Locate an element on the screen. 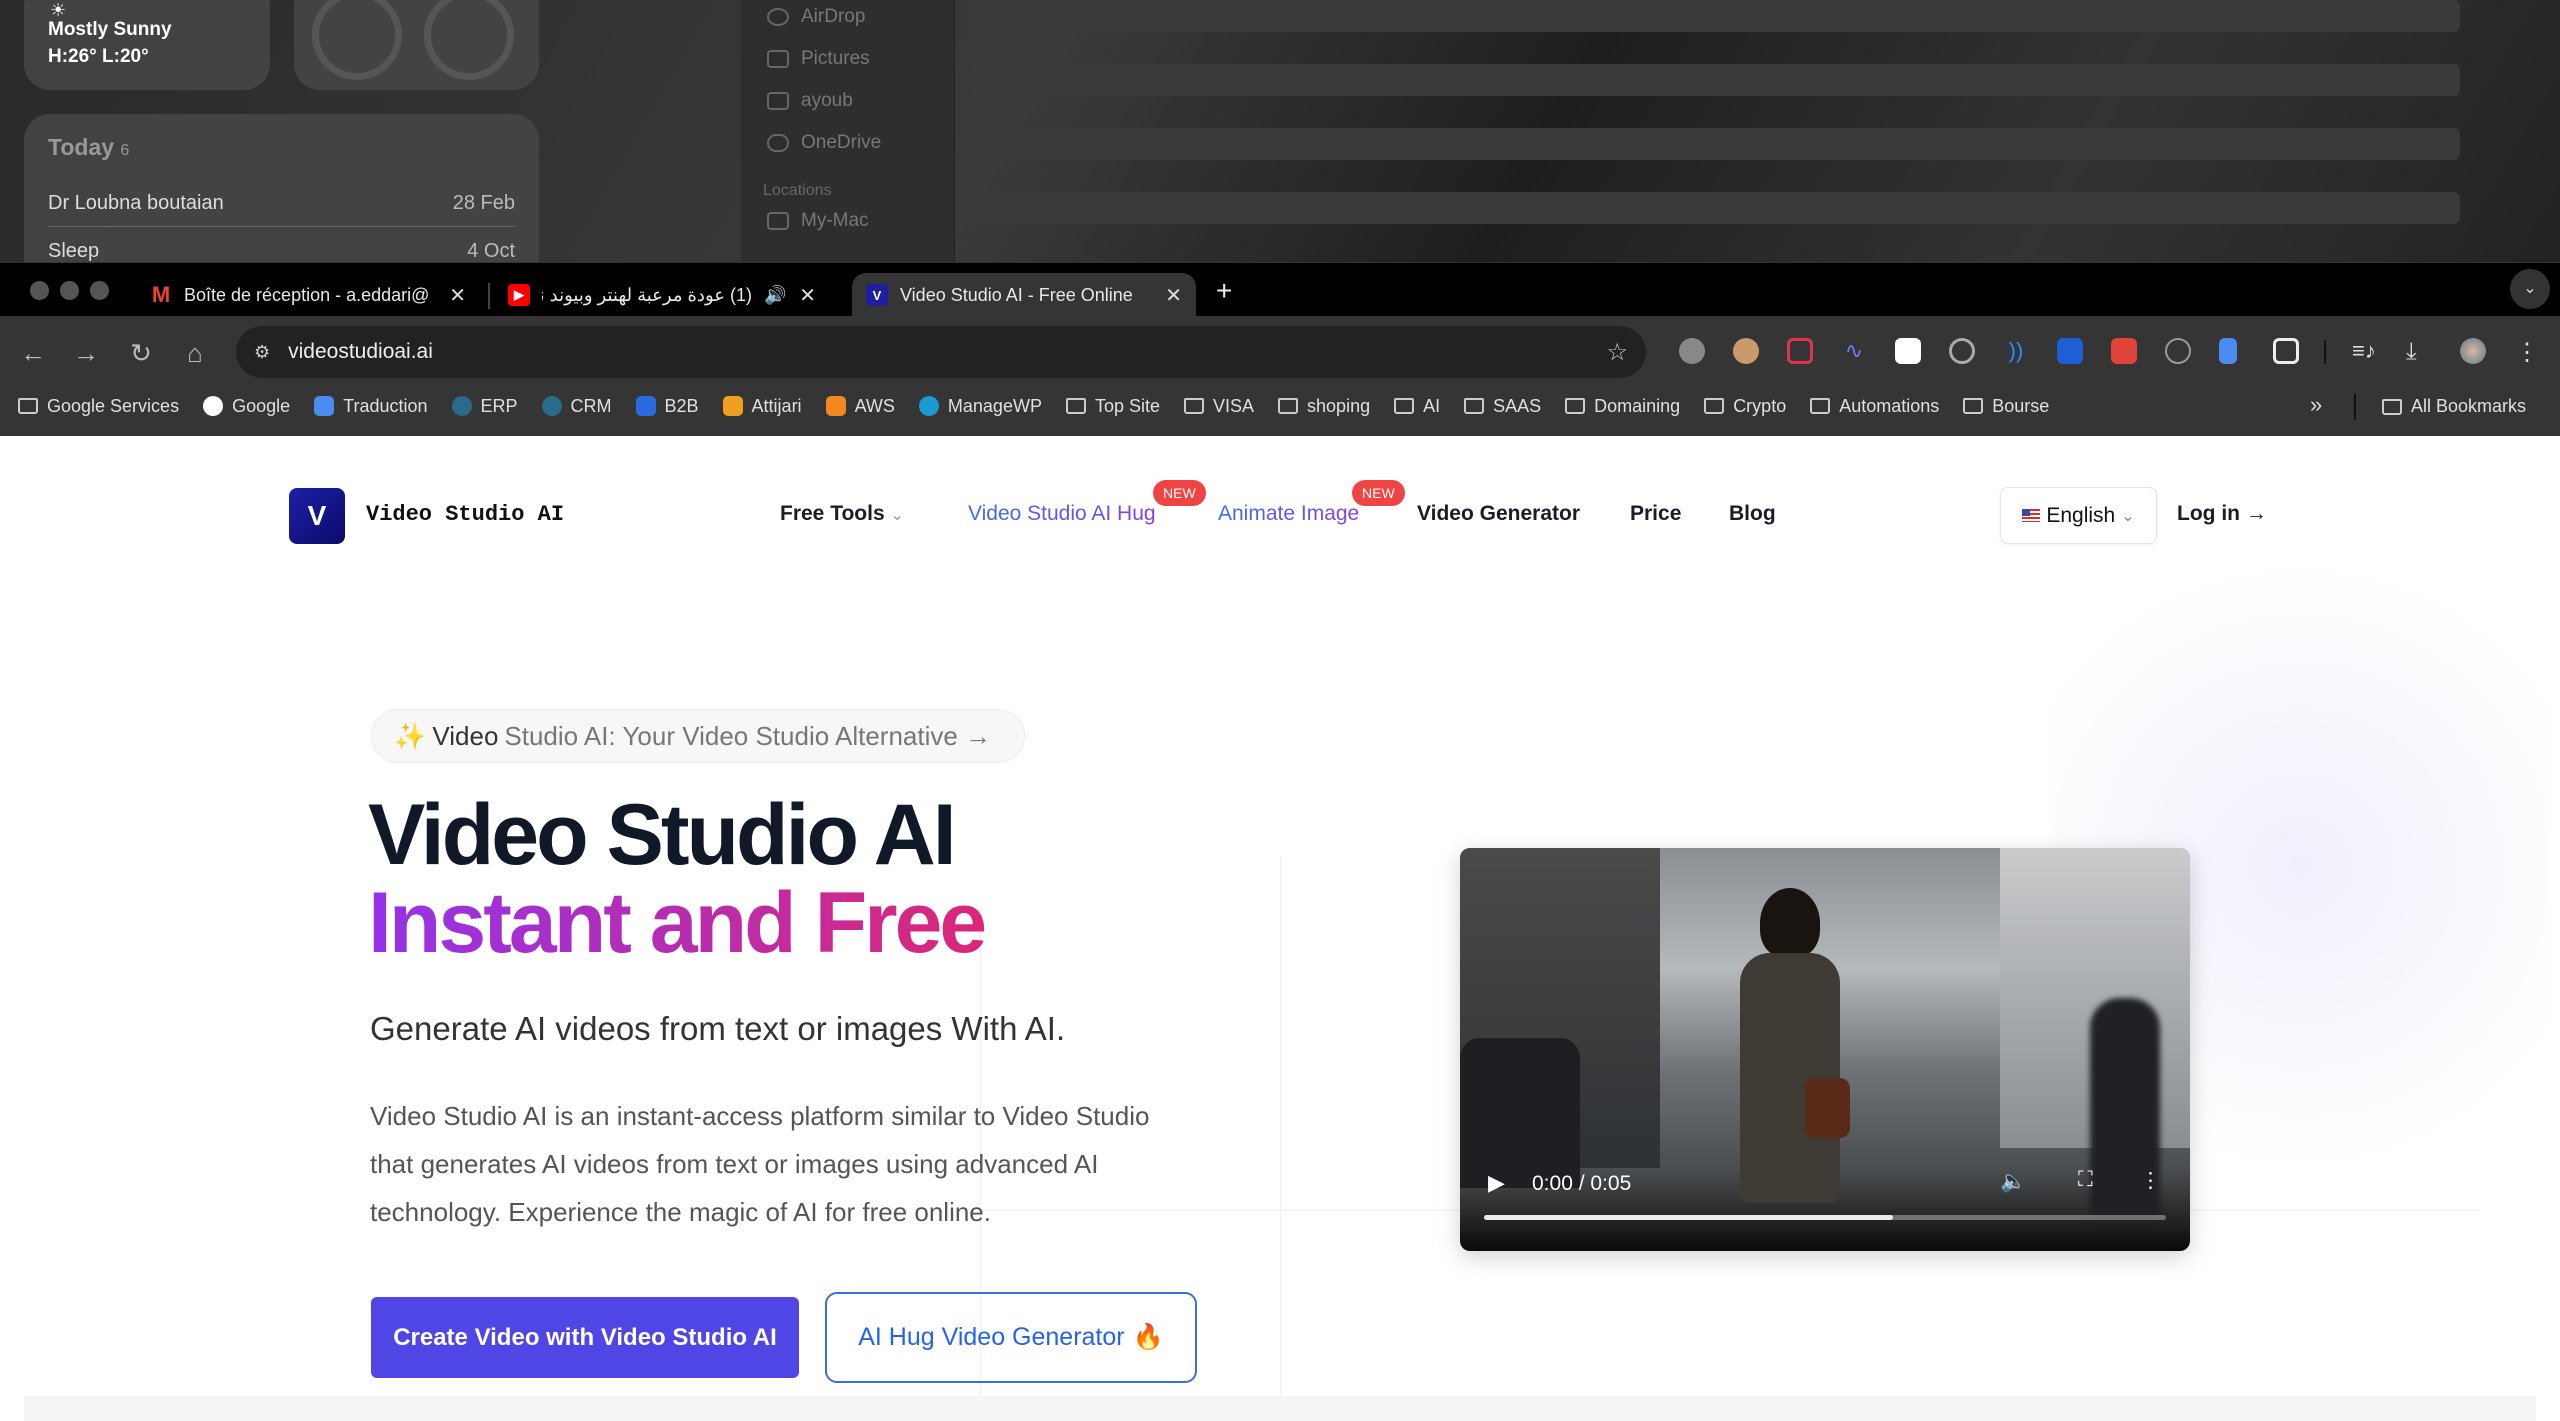 This screenshot has height=1421, width=2560. chevron-down-icon: ⌄ is located at coordinates (897, 515).